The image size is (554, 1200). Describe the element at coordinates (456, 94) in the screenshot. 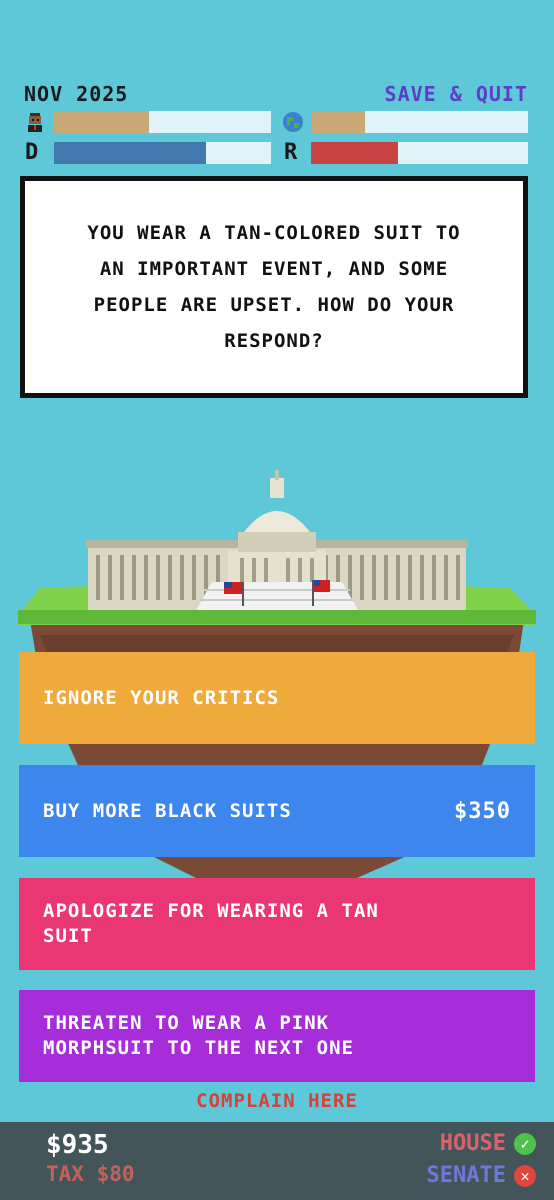

I see `save-quit-button: SAVE & QUIT` at that location.